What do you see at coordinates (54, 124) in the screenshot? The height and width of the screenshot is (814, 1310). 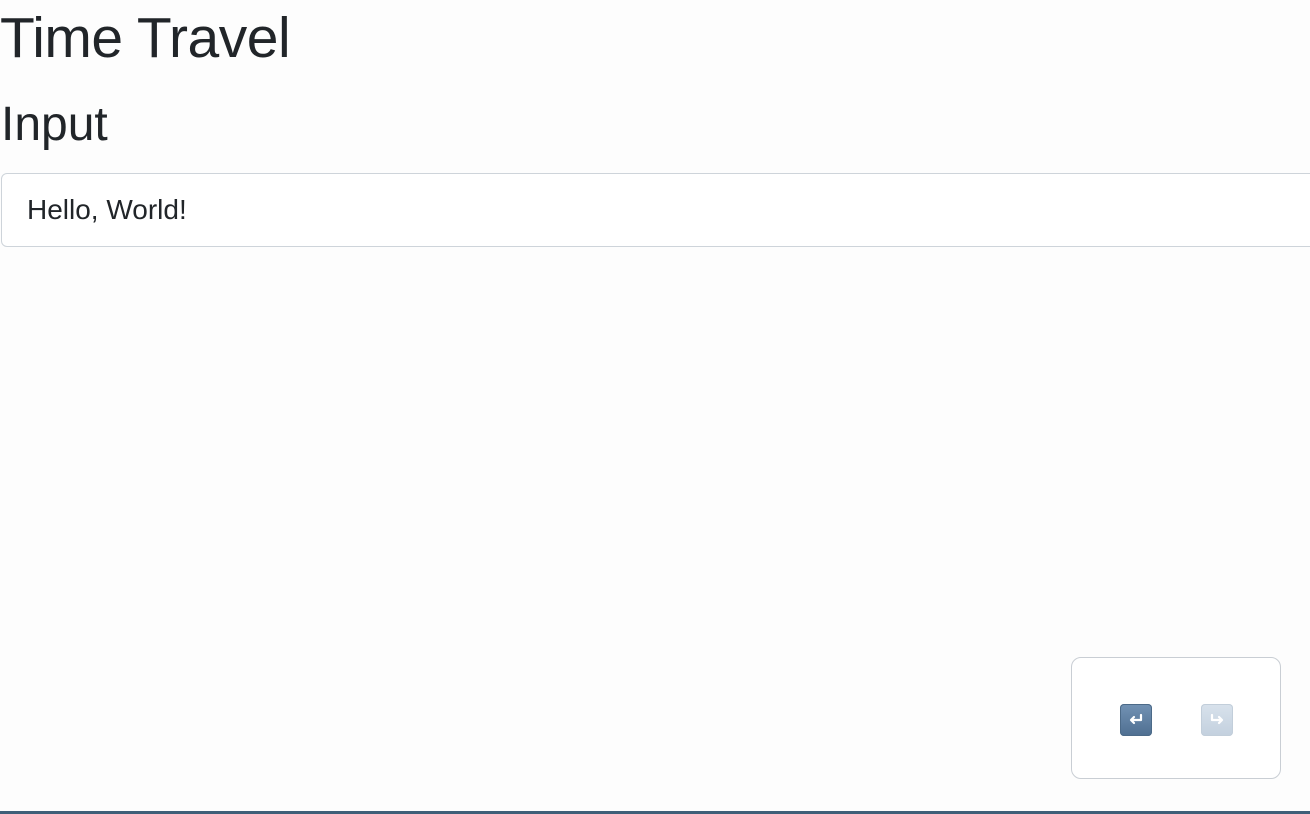 I see `input-section-title: Input` at bounding box center [54, 124].